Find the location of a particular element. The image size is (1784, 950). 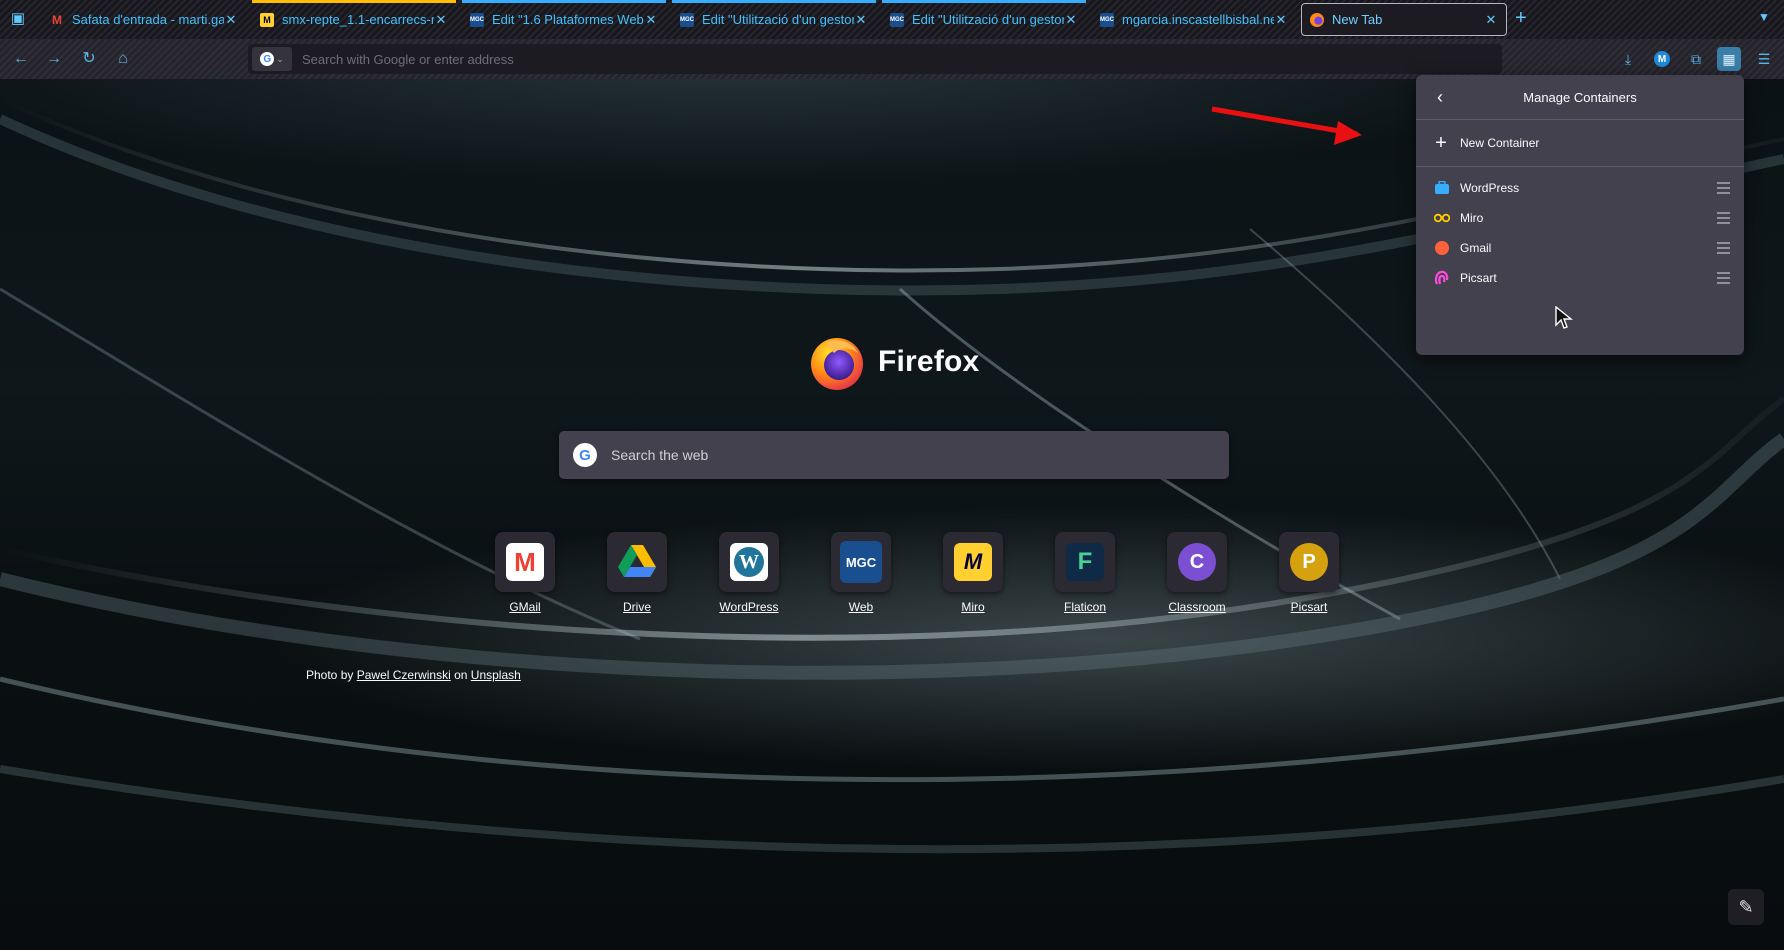

shortcut-label: Web is located at coordinates (861, 607).